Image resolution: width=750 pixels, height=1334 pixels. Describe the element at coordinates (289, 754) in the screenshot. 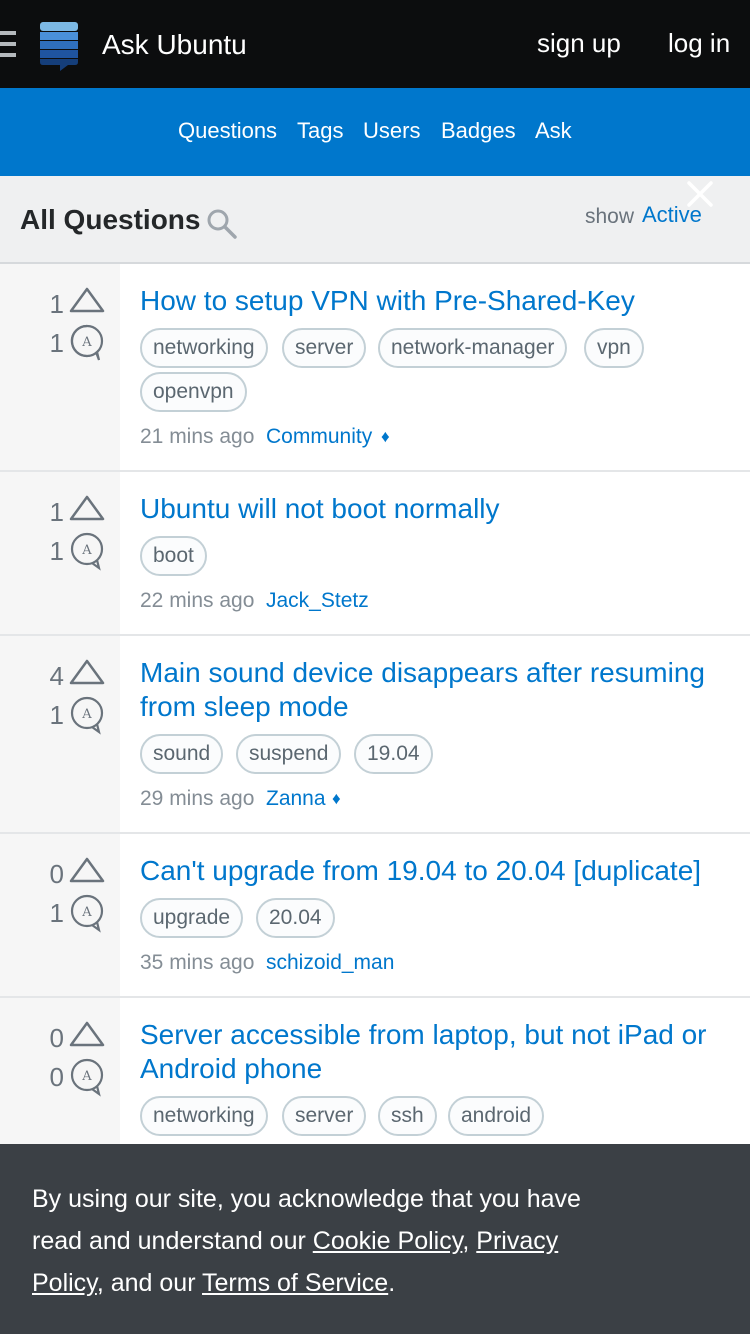

I see `tag-suspend: suspend` at that location.